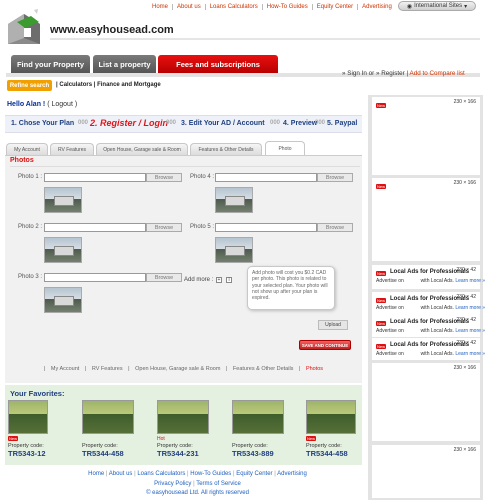 The height and width of the screenshot is (500, 490). What do you see at coordinates (142, 149) in the screenshot?
I see `tab-open-house: Open House, Garage sale & Room` at bounding box center [142, 149].